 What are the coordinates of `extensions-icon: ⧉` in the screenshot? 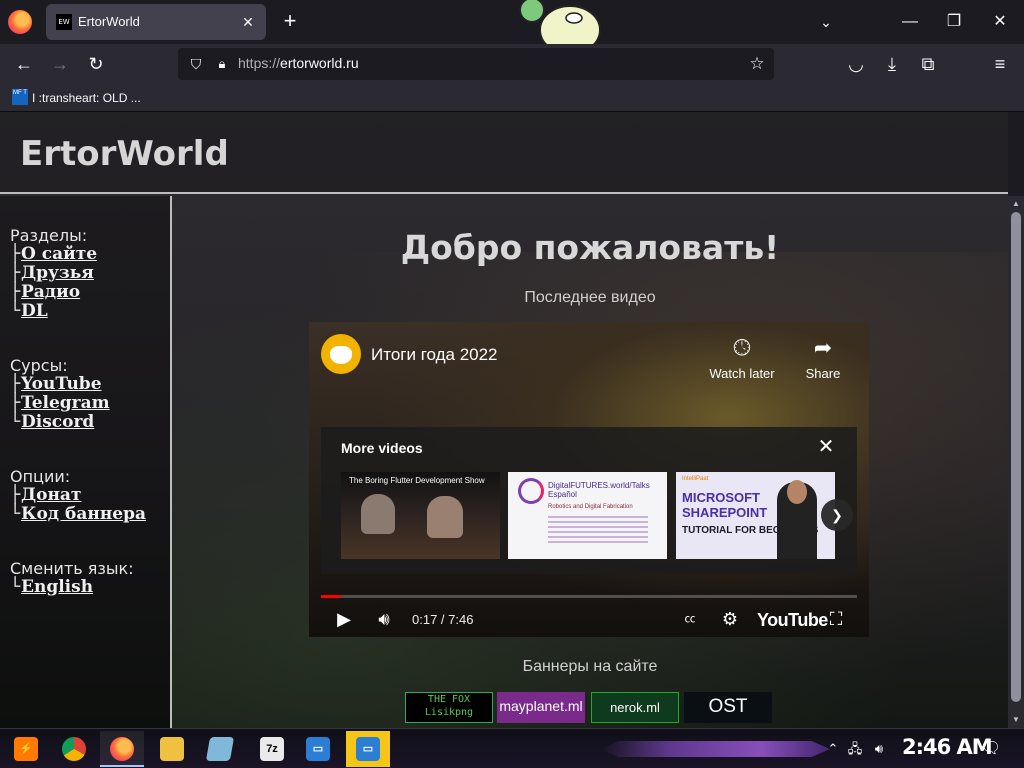 It's located at (928, 64).